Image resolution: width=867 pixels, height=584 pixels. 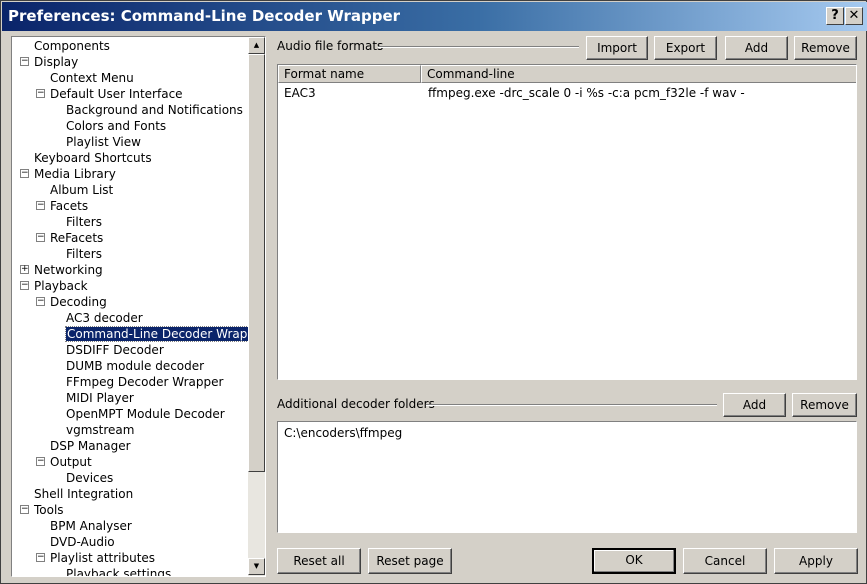 What do you see at coordinates (90, 446) in the screenshot?
I see `tree-item: DSP Manager` at bounding box center [90, 446].